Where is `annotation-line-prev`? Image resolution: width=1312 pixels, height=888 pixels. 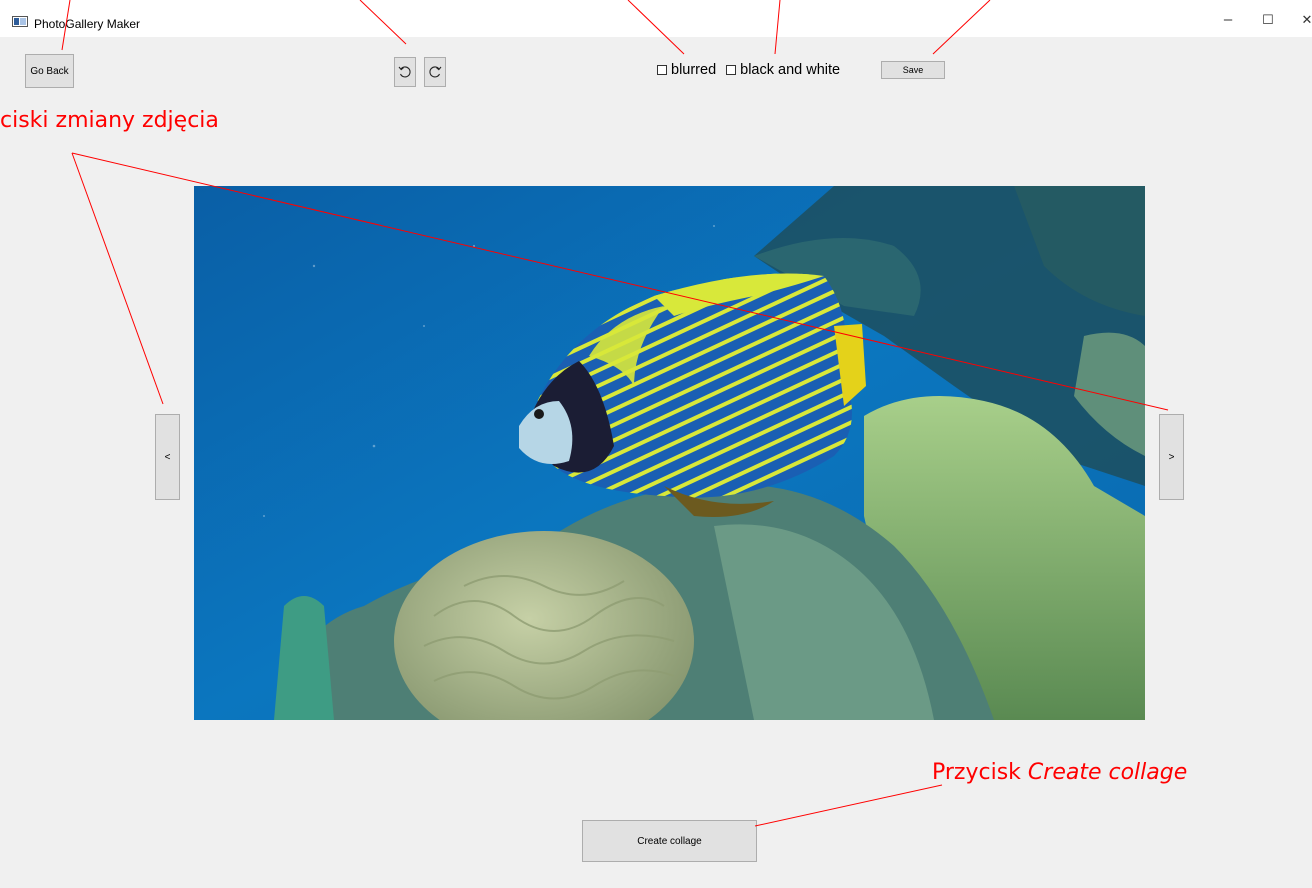
annotation-line-prev is located at coordinates (117, 278).